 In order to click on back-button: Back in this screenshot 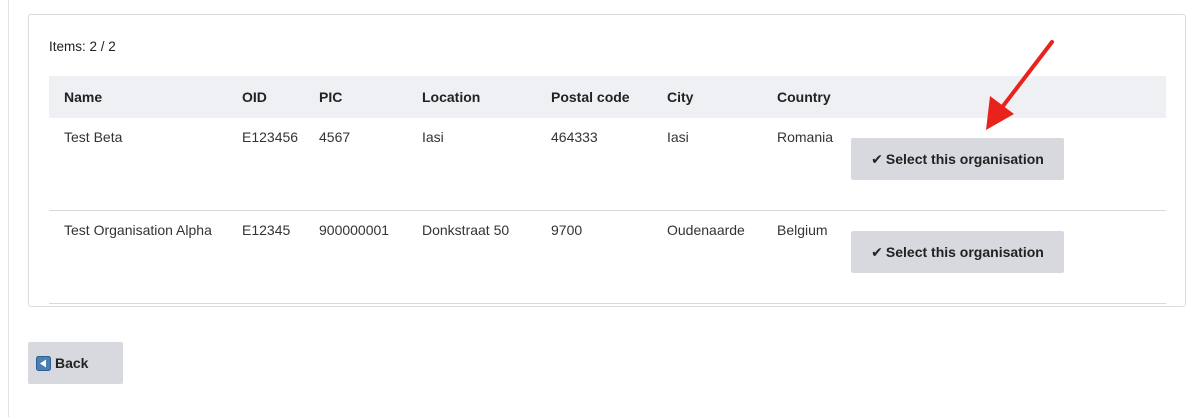, I will do `click(75, 363)`.